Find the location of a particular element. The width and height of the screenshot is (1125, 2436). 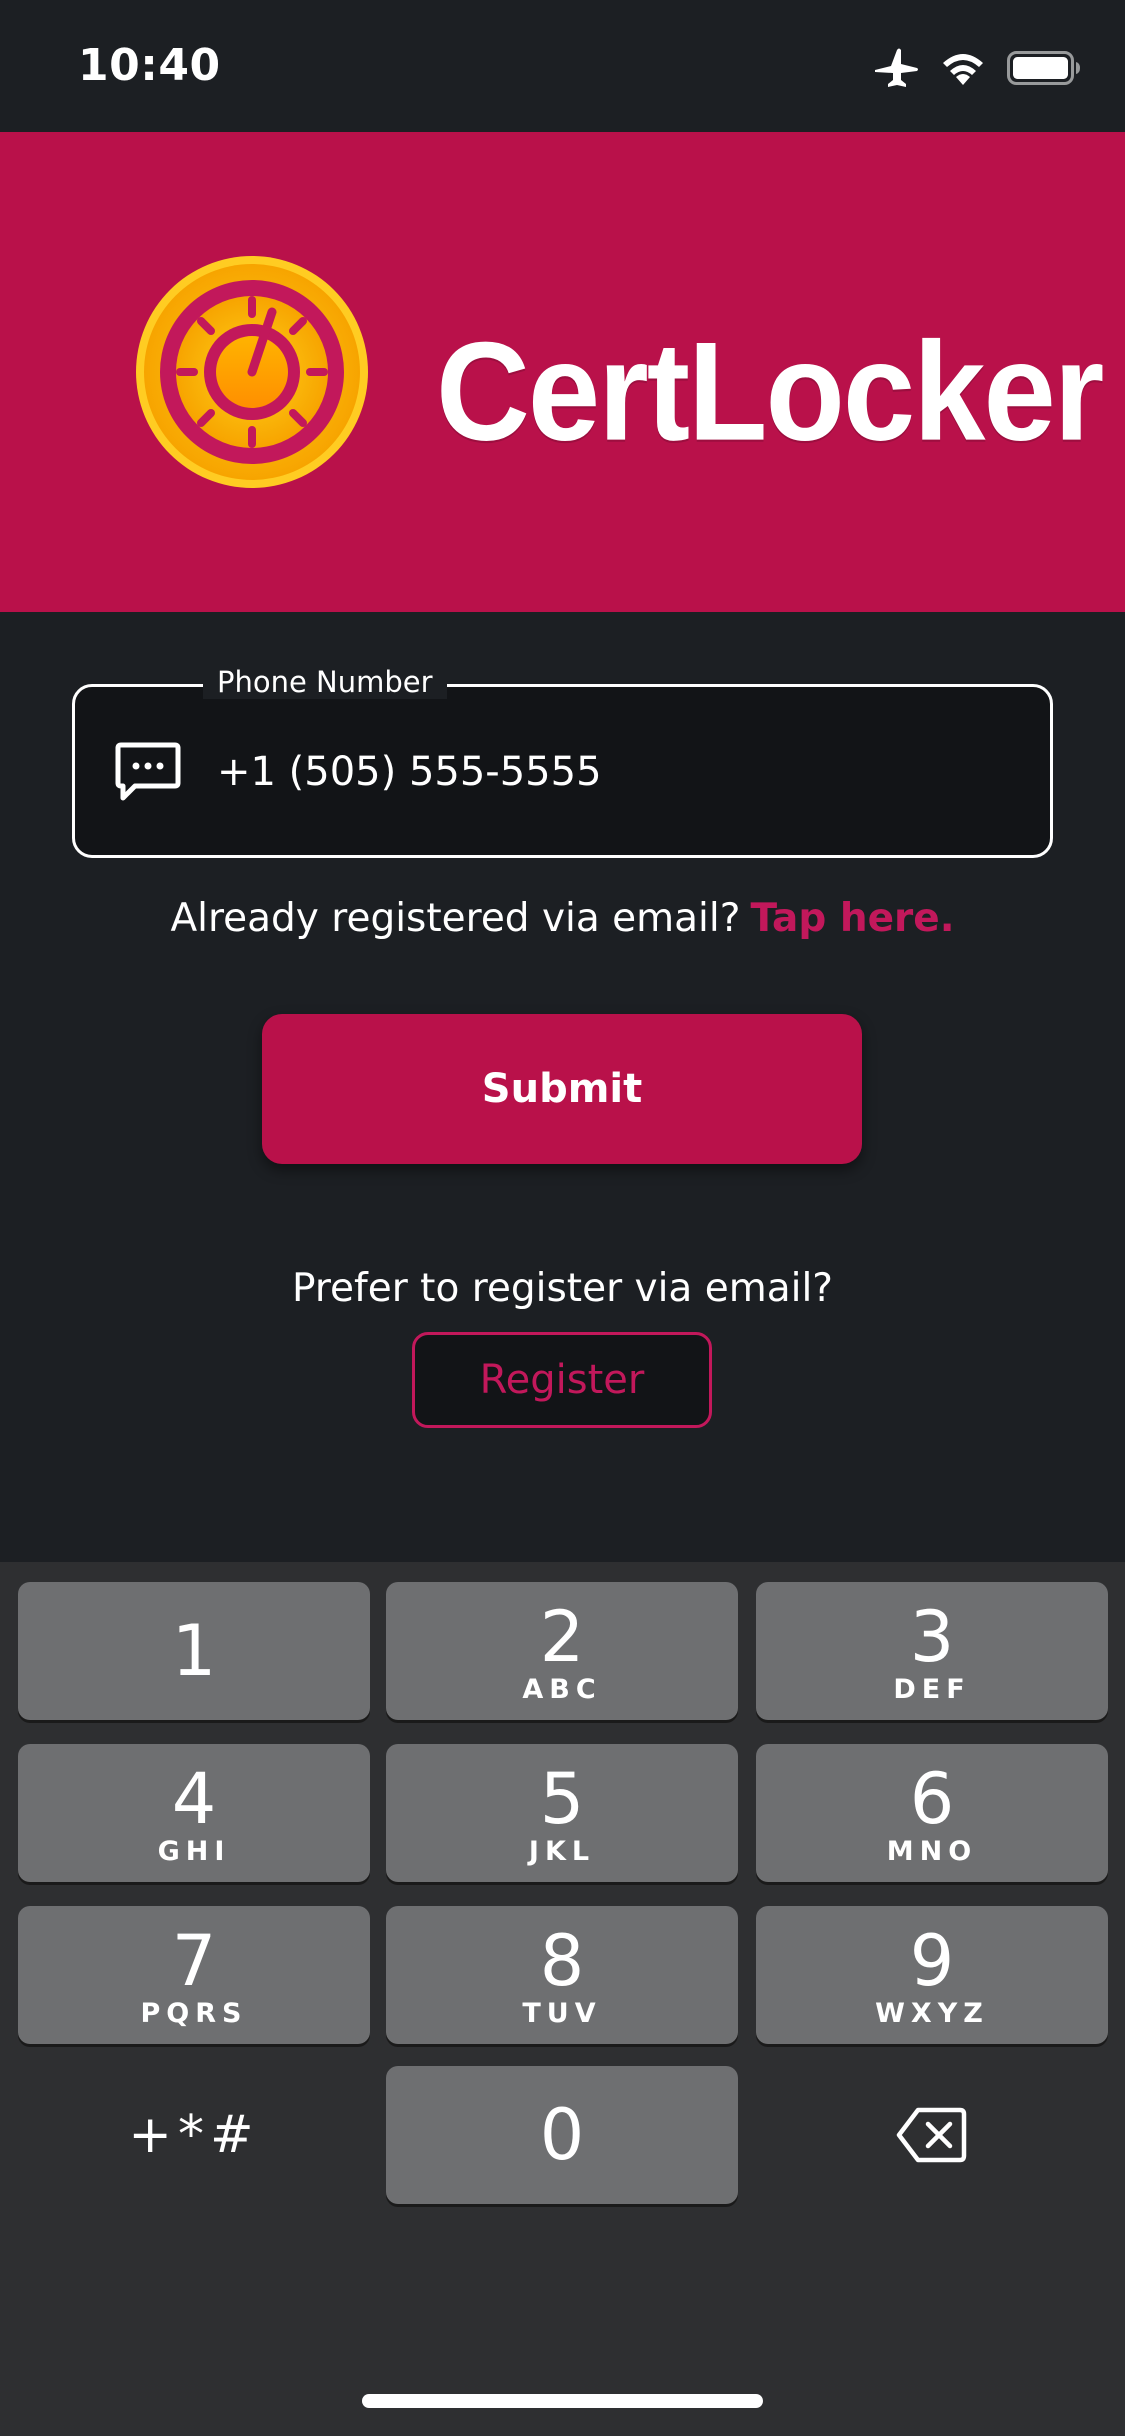

status-time: 10:40 is located at coordinates (149, 65).